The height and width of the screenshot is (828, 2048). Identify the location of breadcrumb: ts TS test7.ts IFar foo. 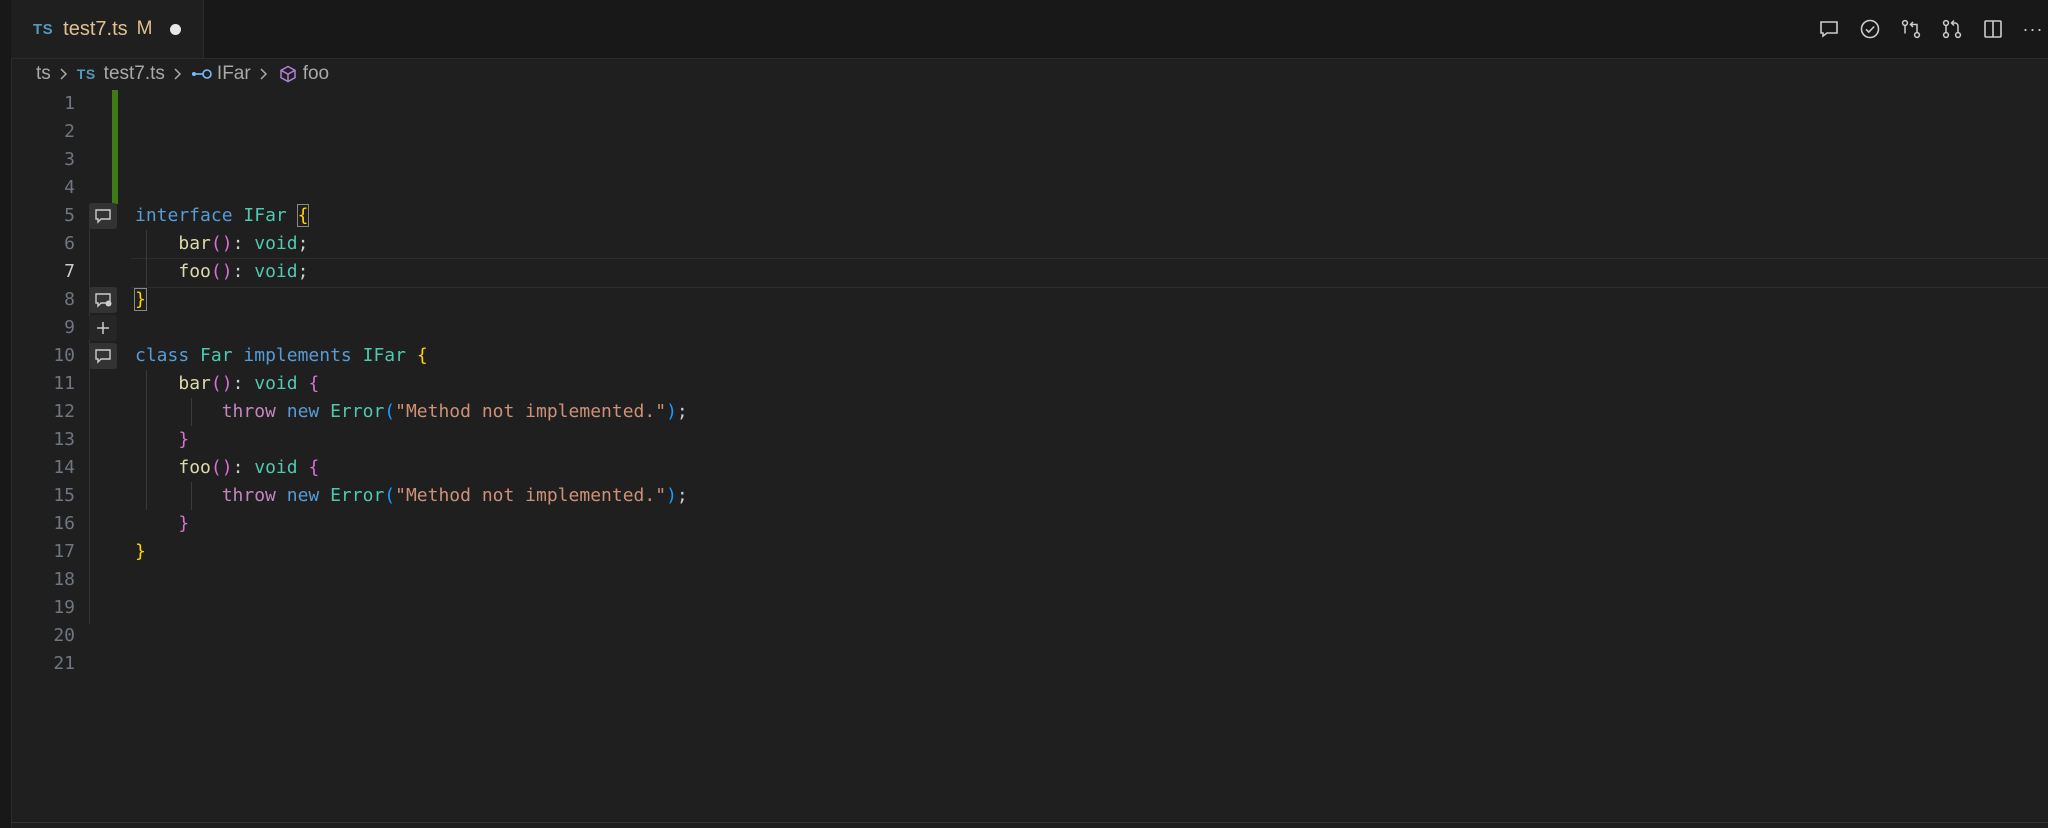
(182, 74).